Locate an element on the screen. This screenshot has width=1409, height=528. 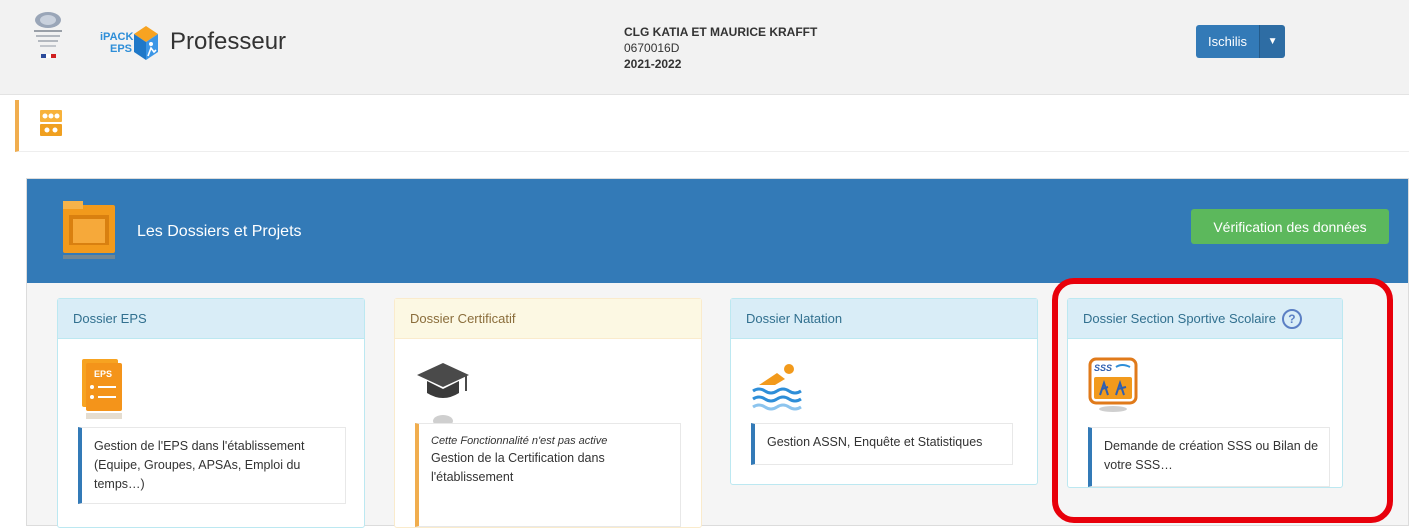
ipack-eps-logo: iPACK EPS is located at coordinates (129, 43).